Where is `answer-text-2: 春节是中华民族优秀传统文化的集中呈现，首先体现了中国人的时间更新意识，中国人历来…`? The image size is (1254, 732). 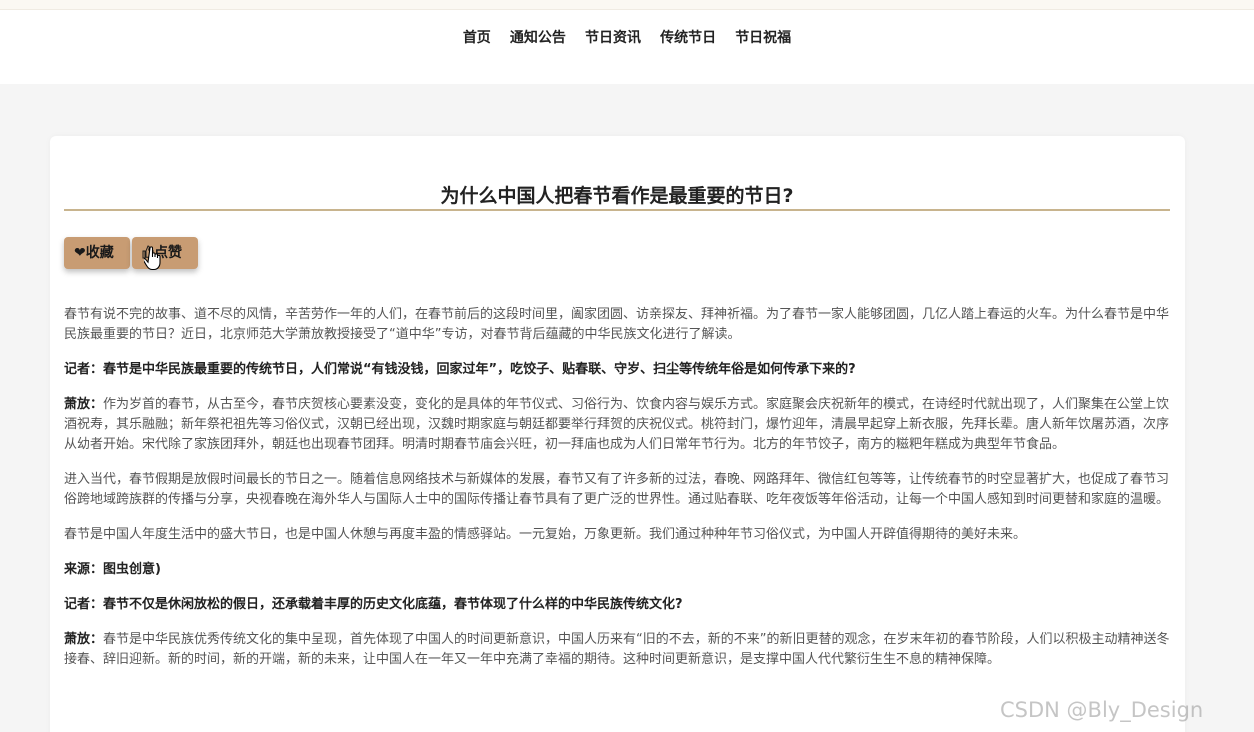
answer-text-2: 春节是中华民族优秀传统文化的集中呈现，首先体现了中国人的时间更新意识，中国人历来… is located at coordinates (617, 649).